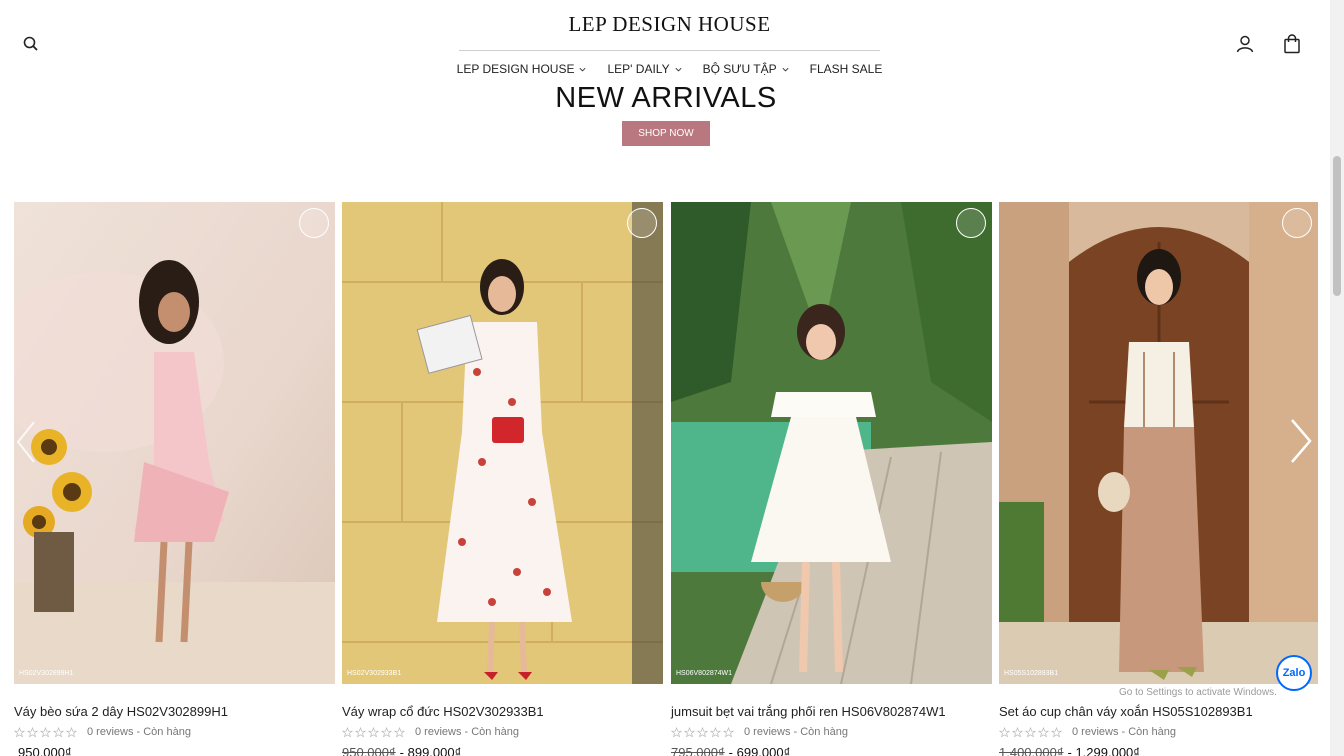 Image resolution: width=1344 pixels, height=756 pixels. I want to click on scrollbar-thumb, so click(1337, 226).